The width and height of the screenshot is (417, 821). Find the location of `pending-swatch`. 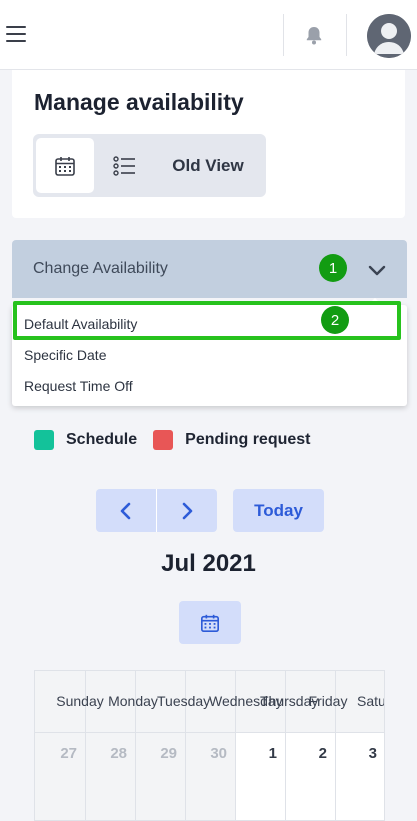

pending-swatch is located at coordinates (163, 440).